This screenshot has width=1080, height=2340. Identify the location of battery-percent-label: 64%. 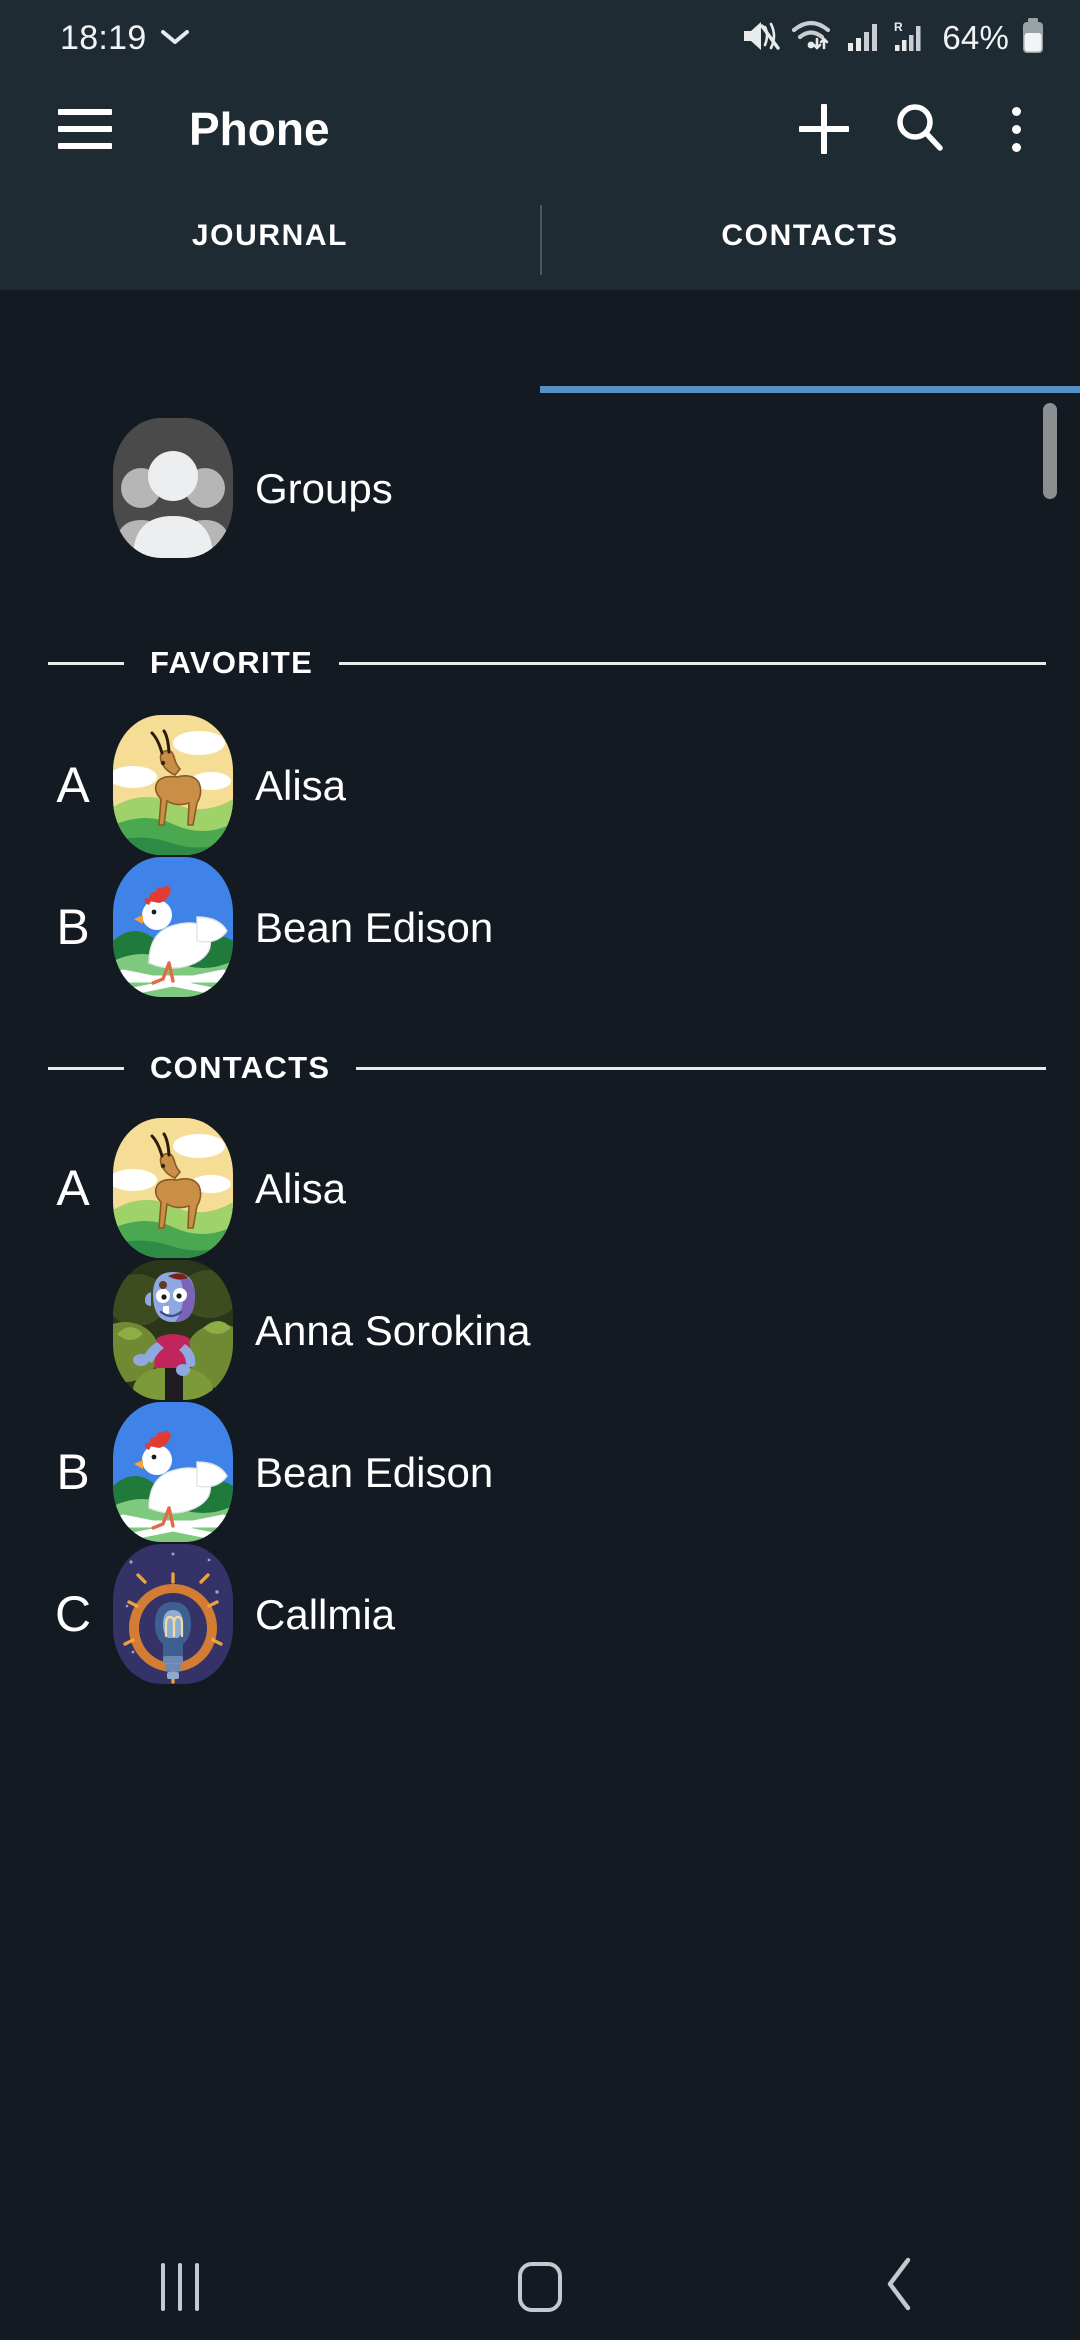
(975, 37).